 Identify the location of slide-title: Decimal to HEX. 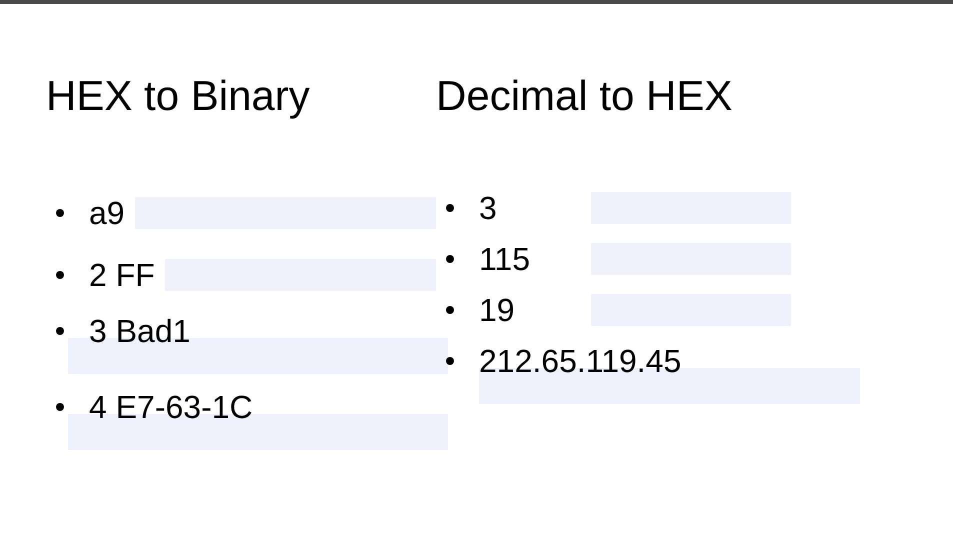
(585, 96).